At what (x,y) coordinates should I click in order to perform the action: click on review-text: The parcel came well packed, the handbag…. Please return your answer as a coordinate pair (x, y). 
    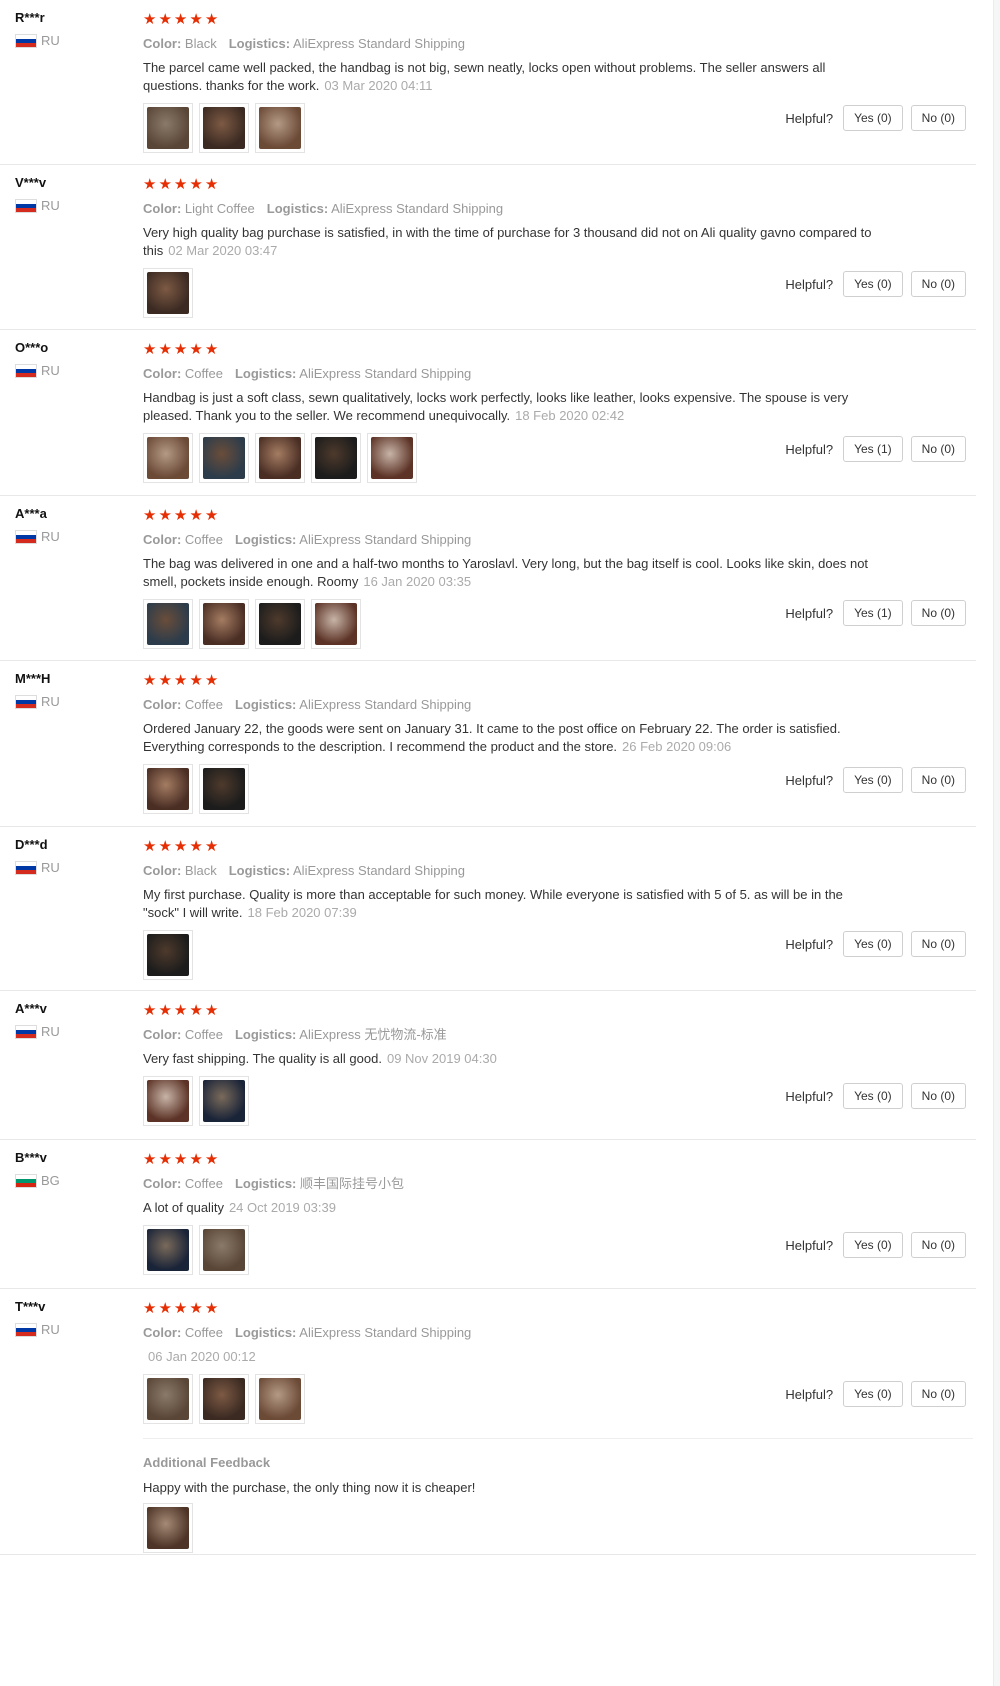
    Looking at the image, I should click on (508, 77).